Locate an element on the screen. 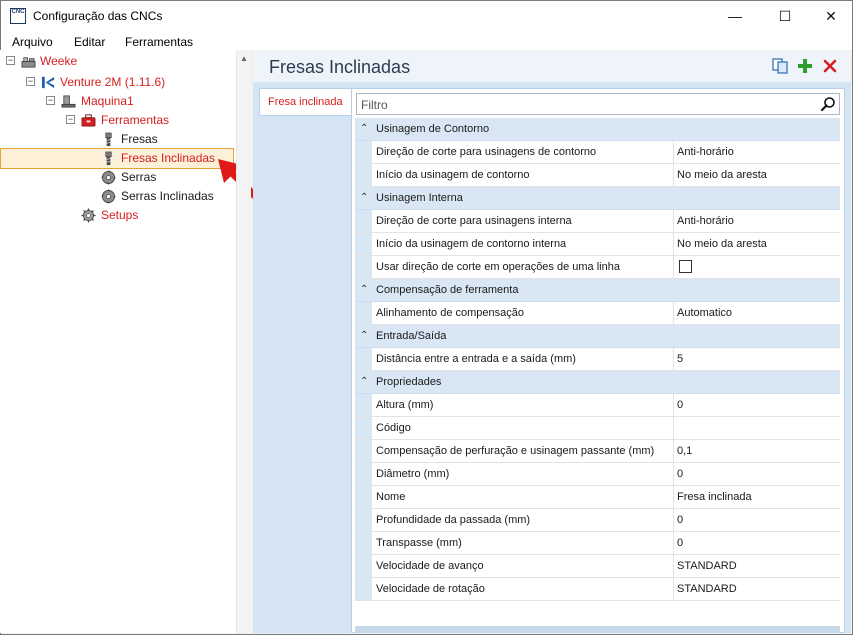 The image size is (853, 635). property-row: Altura (mm) 0 is located at coordinates (597, 405).